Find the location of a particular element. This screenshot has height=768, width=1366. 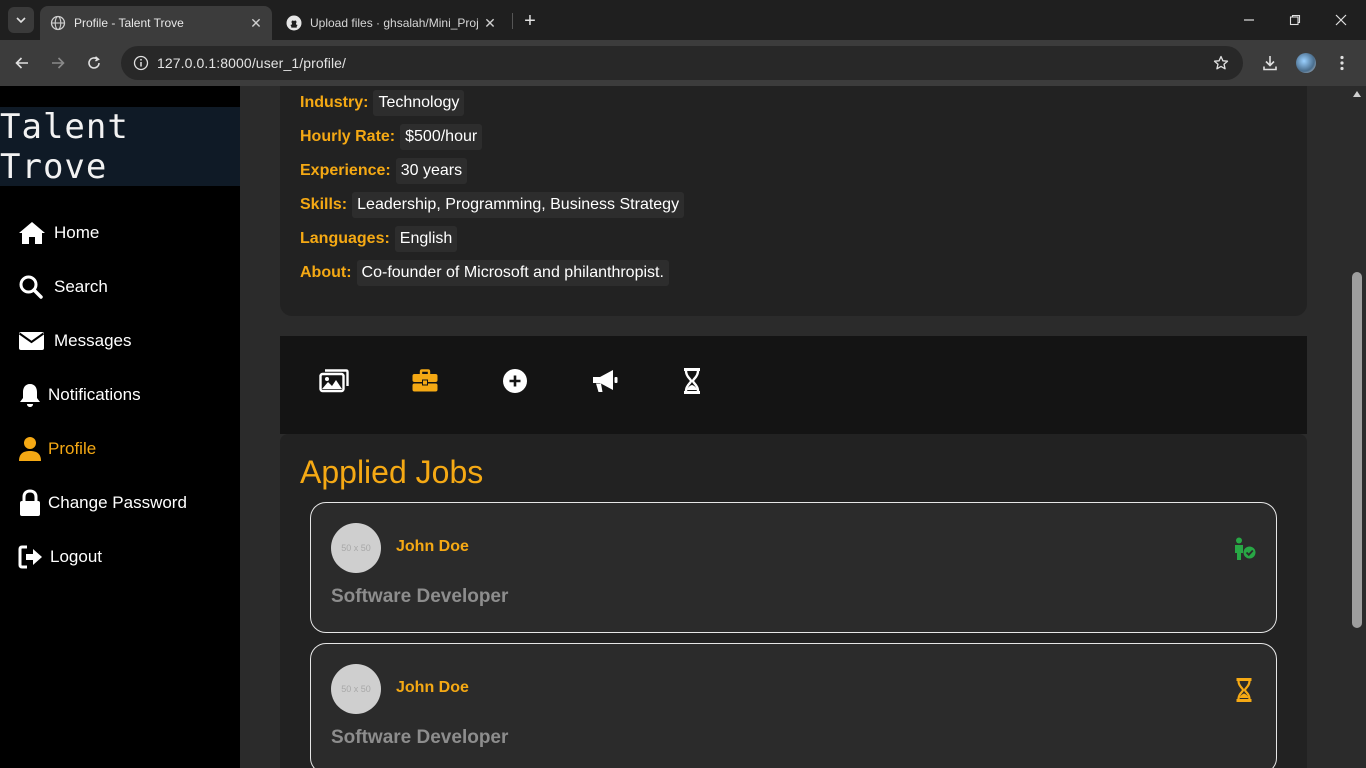

sidebar-item-label: Home is located at coordinates (77, 232).